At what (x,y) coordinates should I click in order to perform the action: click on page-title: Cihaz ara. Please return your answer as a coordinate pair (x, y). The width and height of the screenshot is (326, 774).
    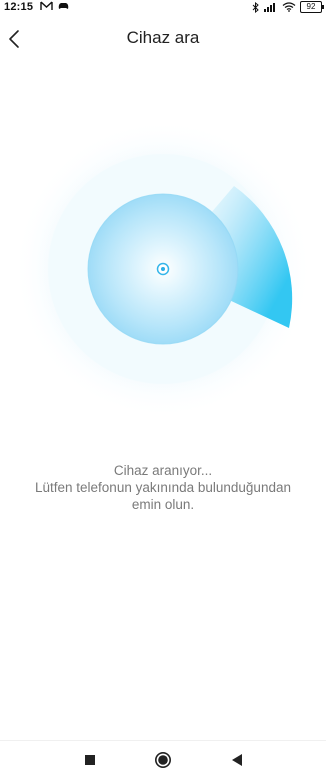
    Looking at the image, I should click on (163, 37).